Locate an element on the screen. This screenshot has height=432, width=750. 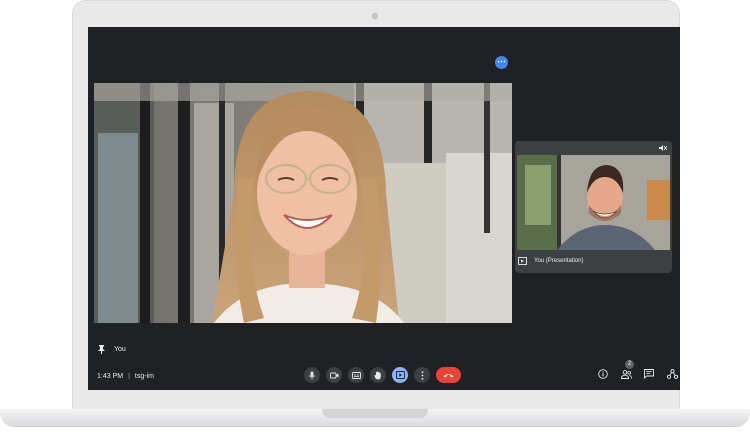
pinned-participant: You is located at coordinates (112, 349).